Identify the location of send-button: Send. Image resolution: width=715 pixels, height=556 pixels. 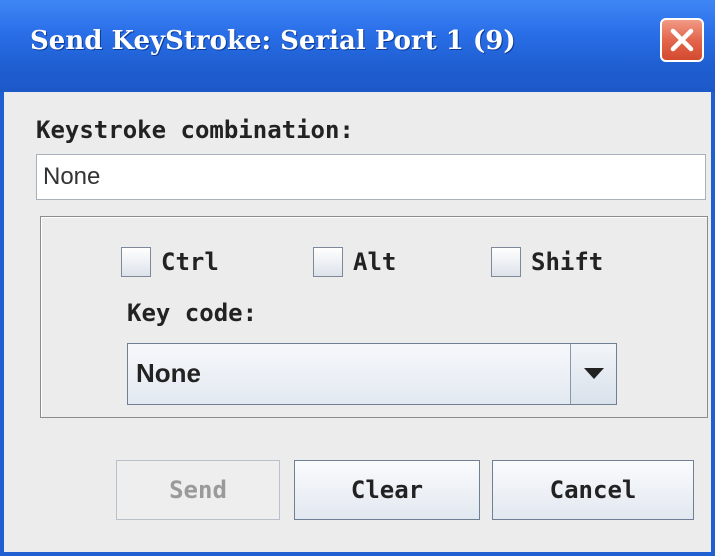
(198, 490).